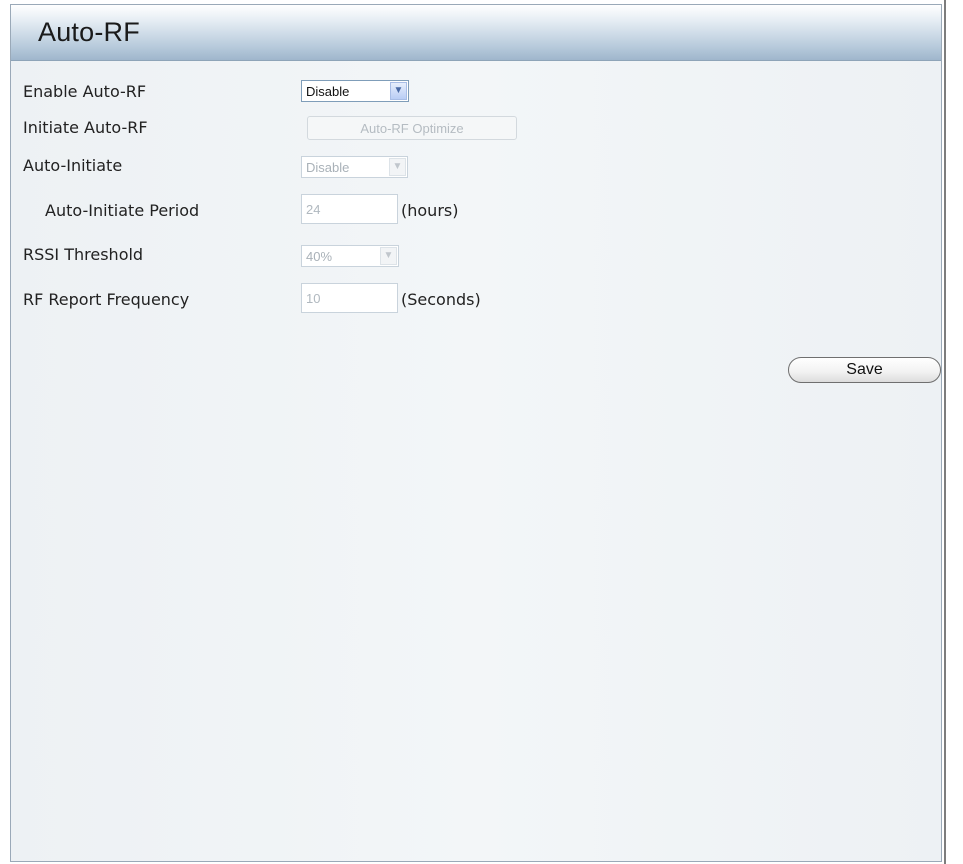  I want to click on enable-auto-rf-label: Enable Auto-RF, so click(85, 91).